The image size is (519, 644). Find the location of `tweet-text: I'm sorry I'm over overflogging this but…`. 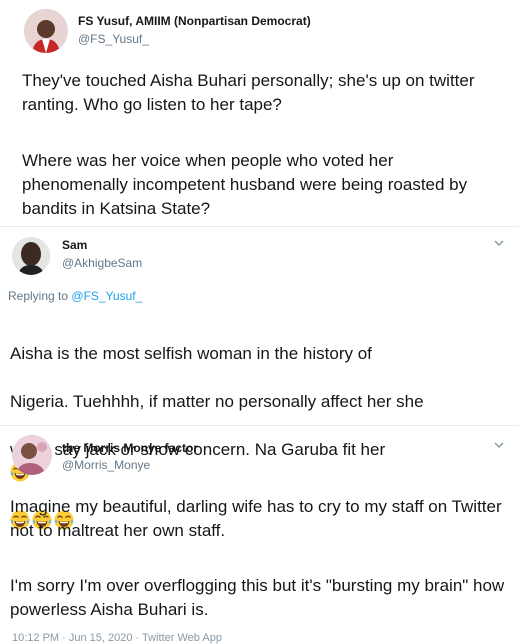

tweet-text: I'm sorry I'm over overflogging this but… is located at coordinates (260, 598).